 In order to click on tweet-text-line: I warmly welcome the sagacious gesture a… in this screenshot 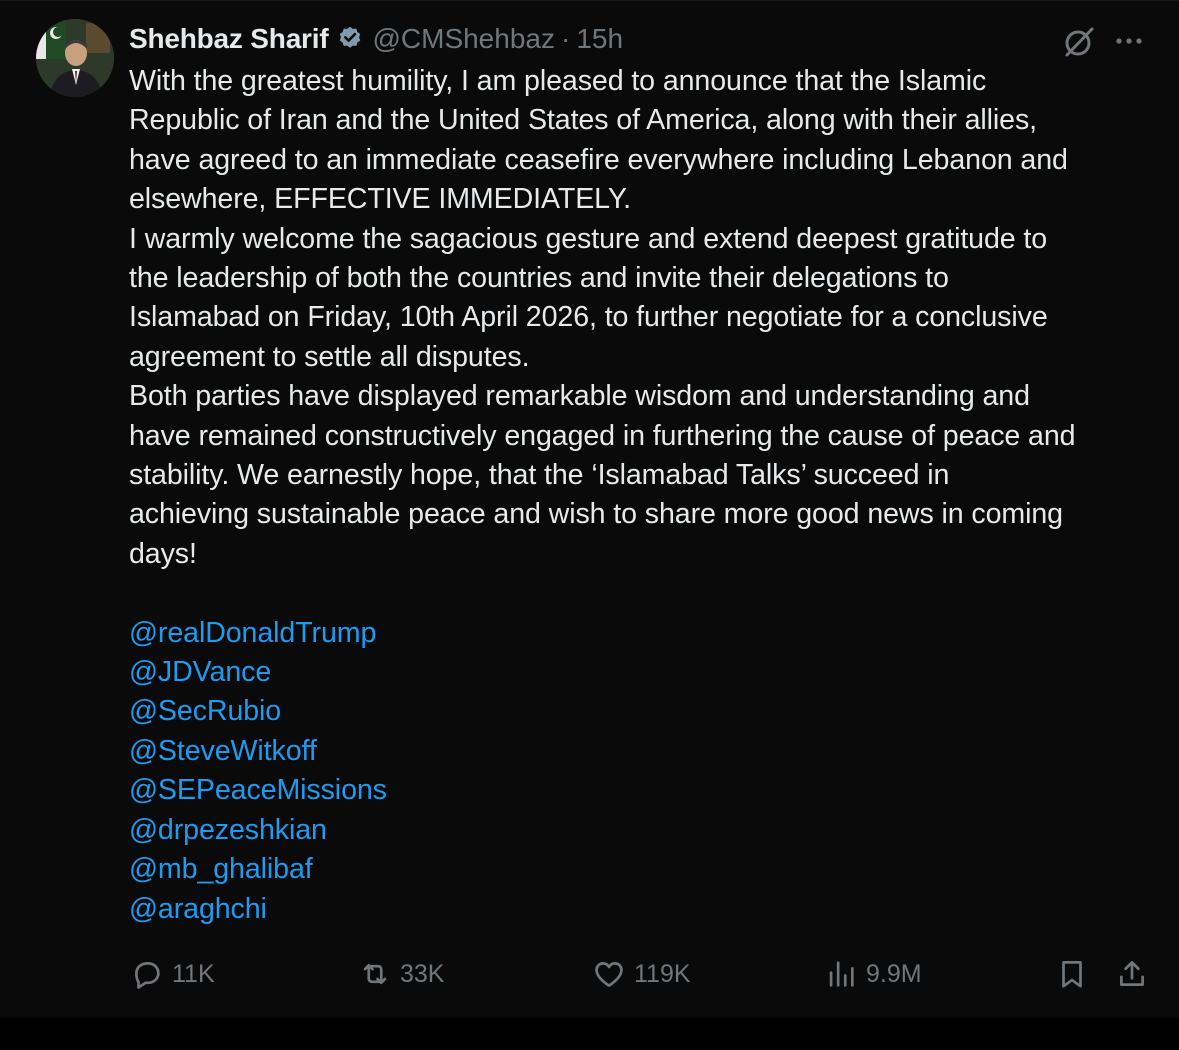, I will do `click(588, 238)`.